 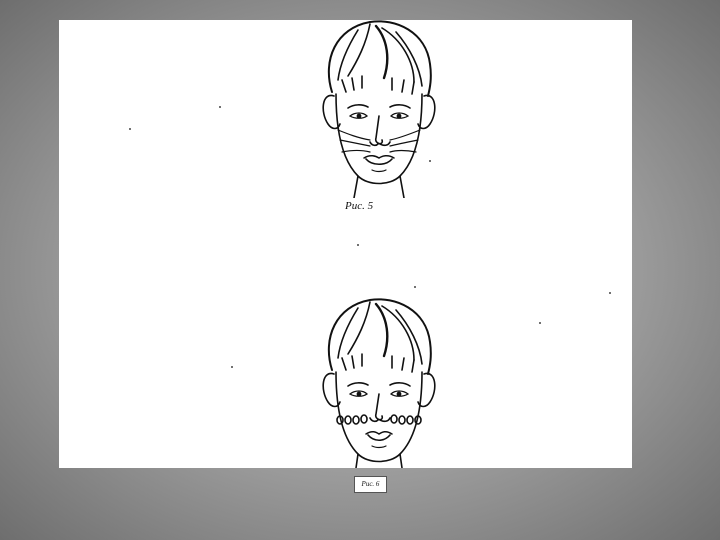 I want to click on figure-caption-top: Рис. 5, so click(x=359, y=206).